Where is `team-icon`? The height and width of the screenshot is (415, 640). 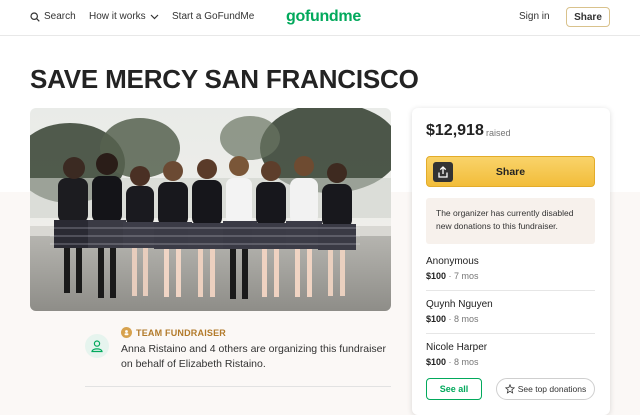 team-icon is located at coordinates (126, 332).